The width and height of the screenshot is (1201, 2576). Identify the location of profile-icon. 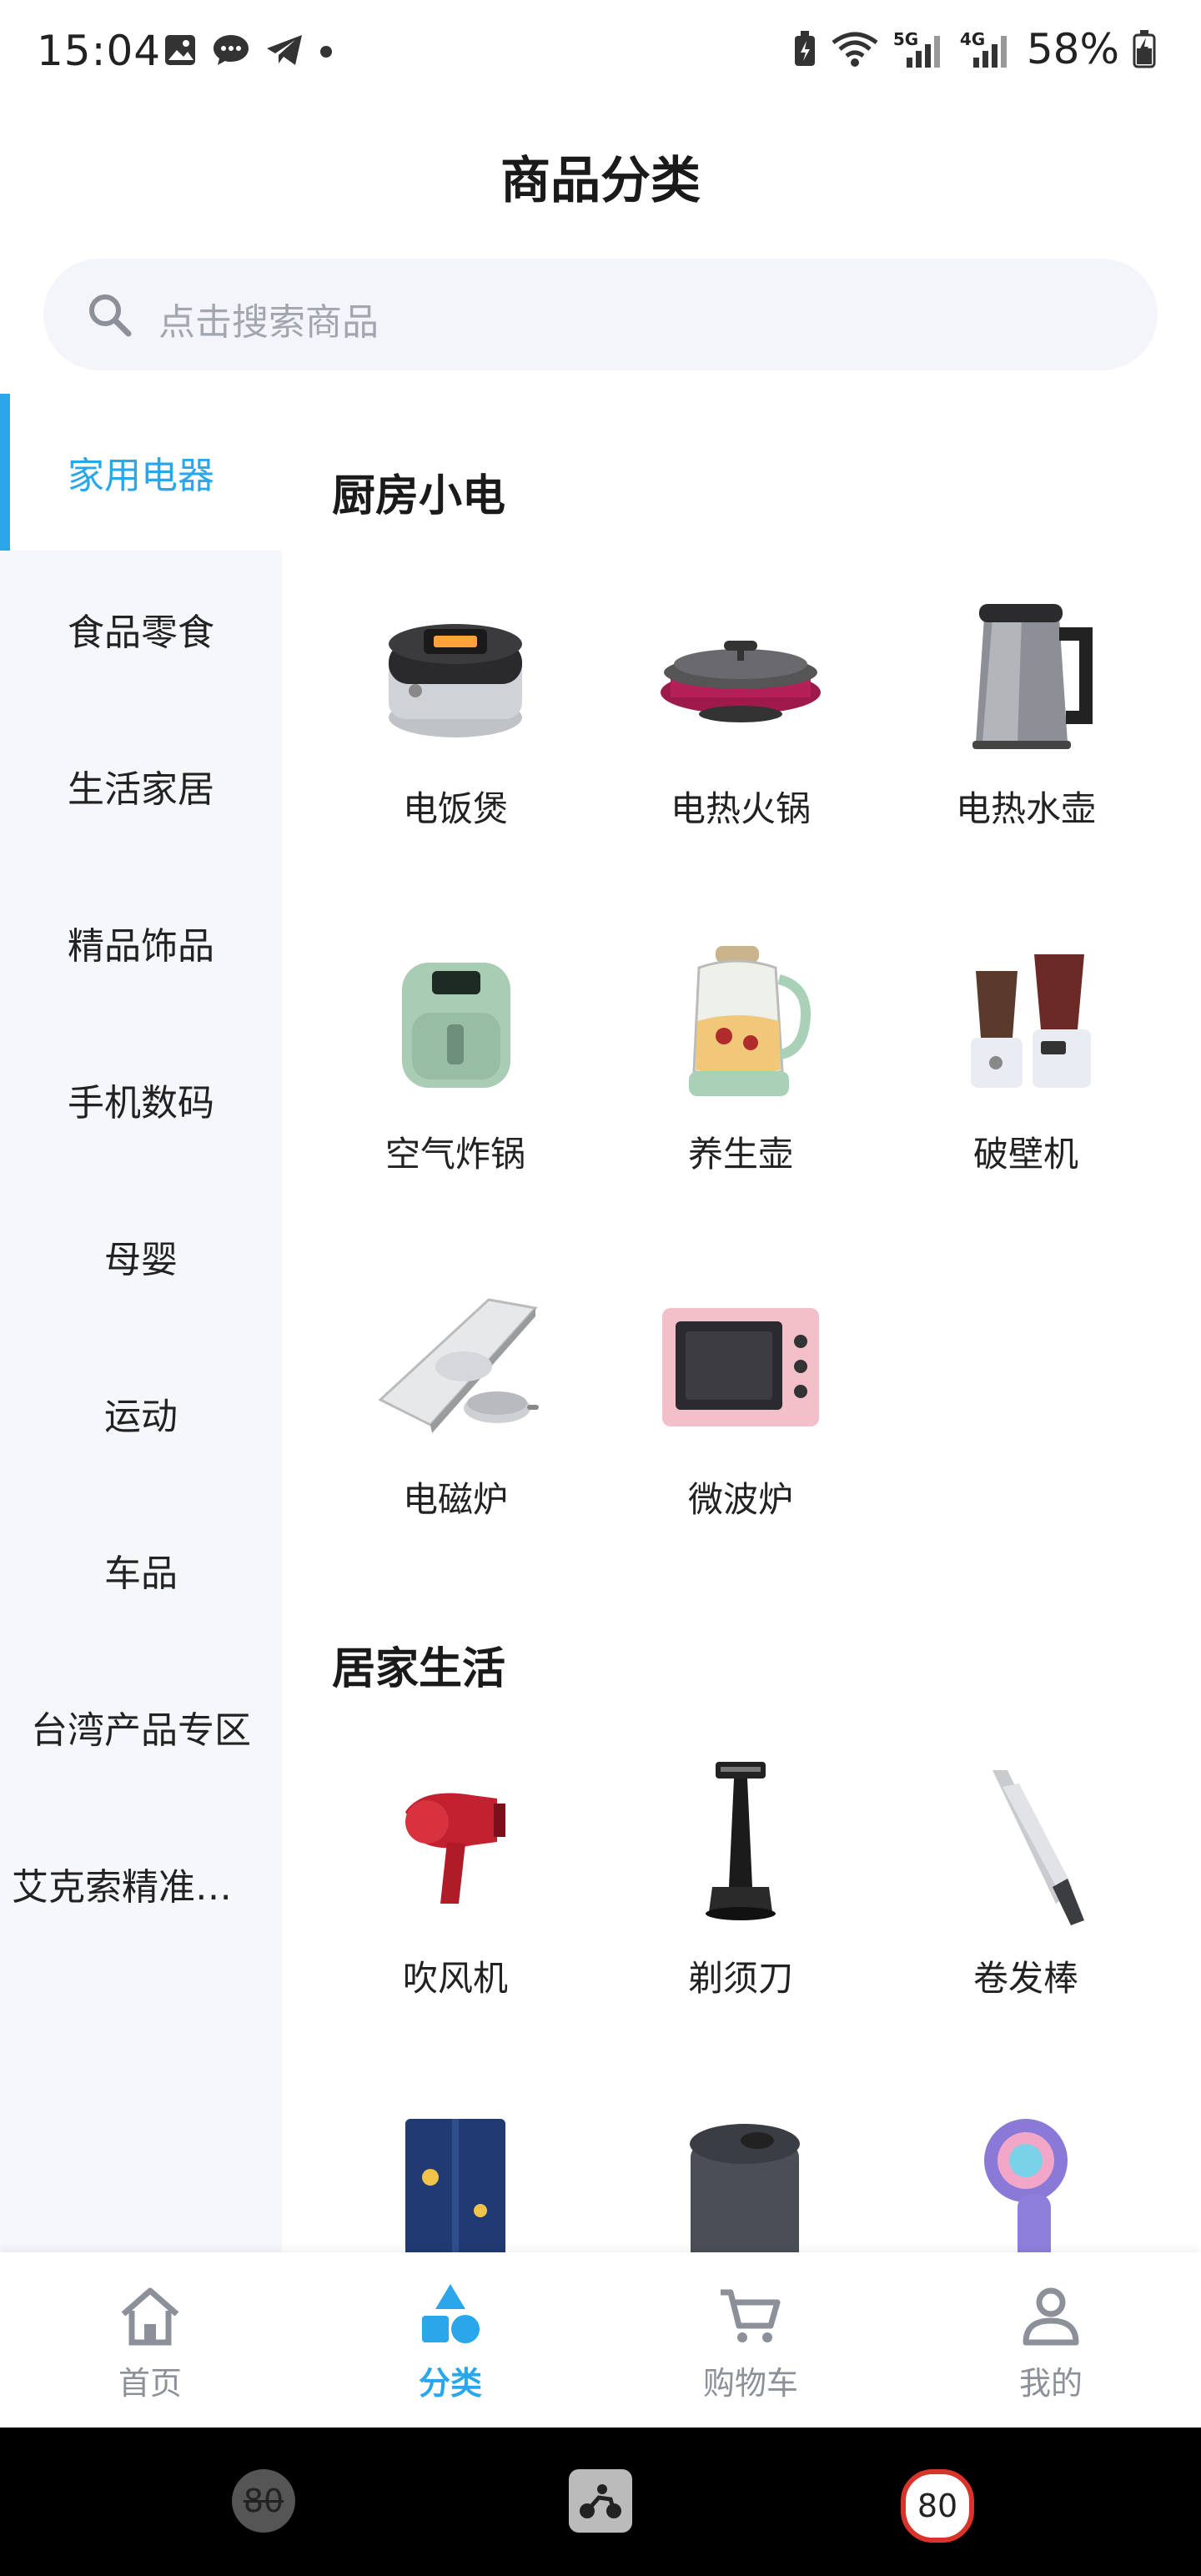
(1051, 2316).